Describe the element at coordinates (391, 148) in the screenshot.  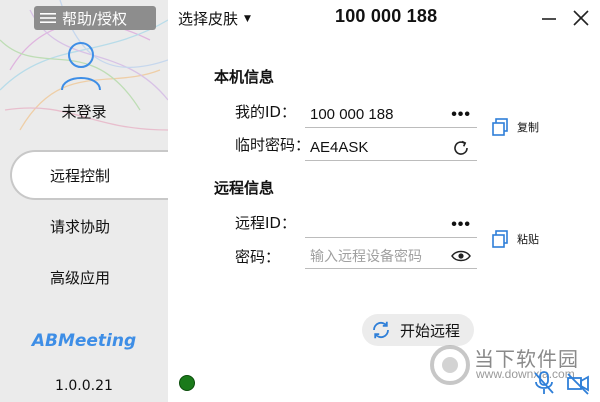
I see `temp-password-field: AE4ASK` at that location.